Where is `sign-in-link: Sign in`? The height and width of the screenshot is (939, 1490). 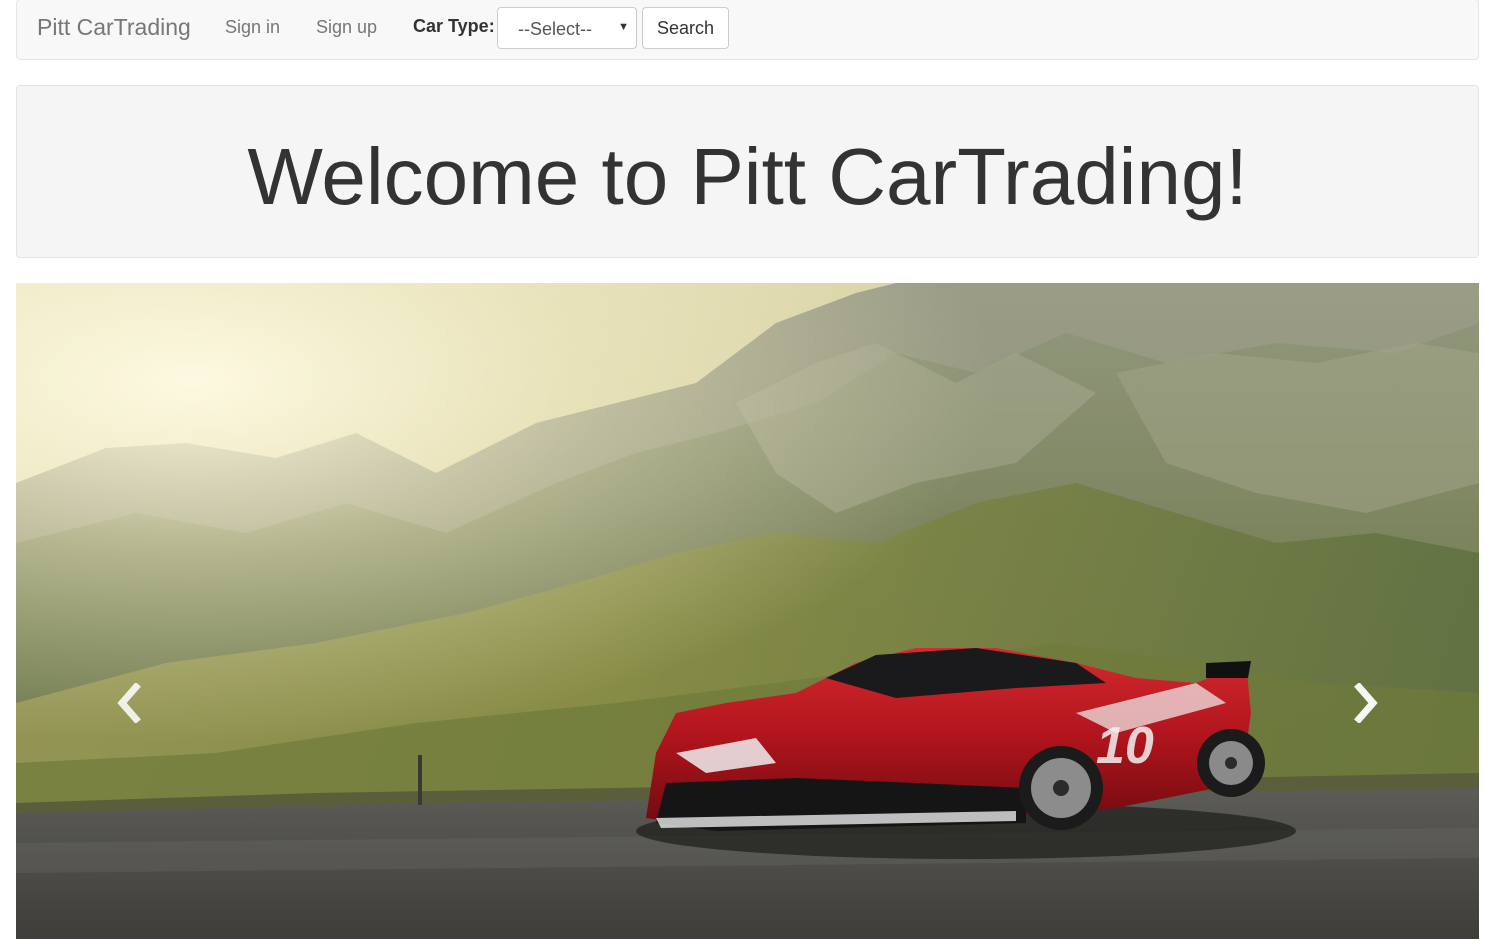
sign-in-link: Sign in is located at coordinates (252, 27).